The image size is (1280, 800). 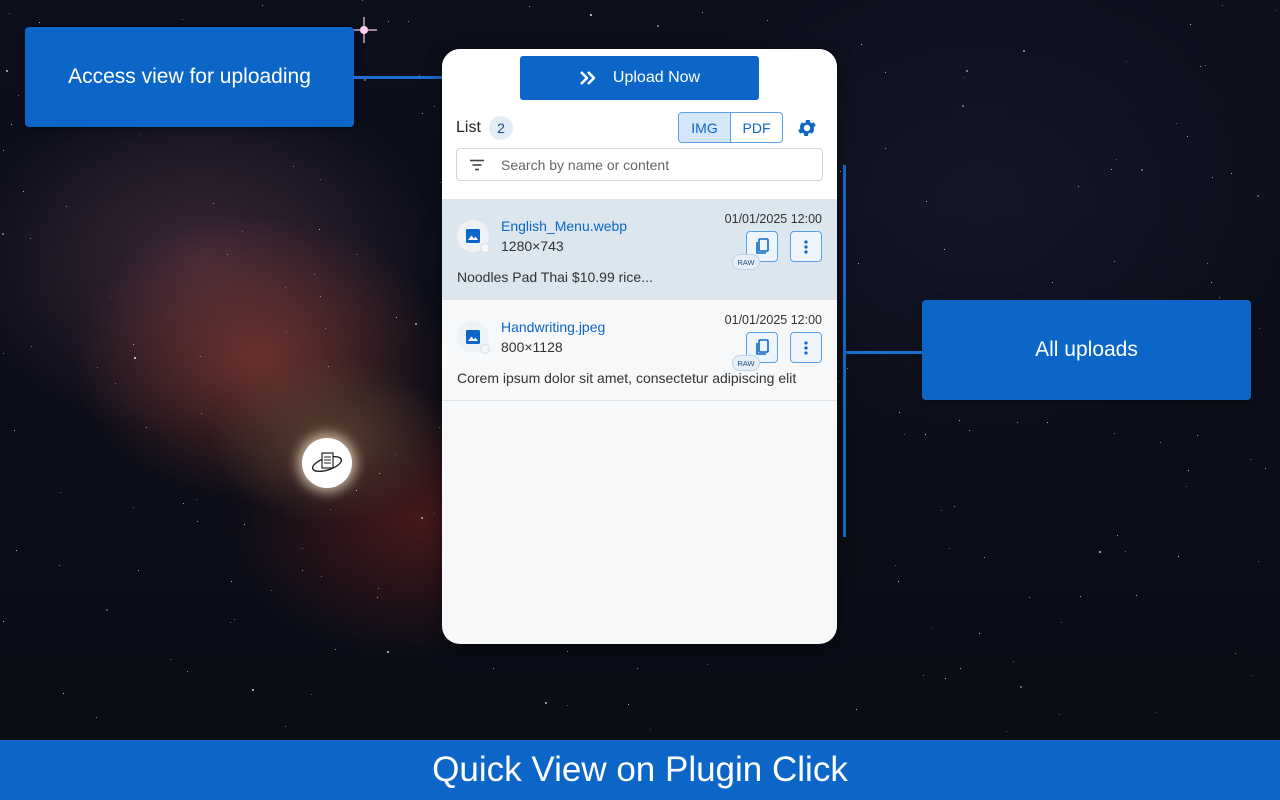 I want to click on file-date: 01/01/2025 12:00, so click(x=773, y=219).